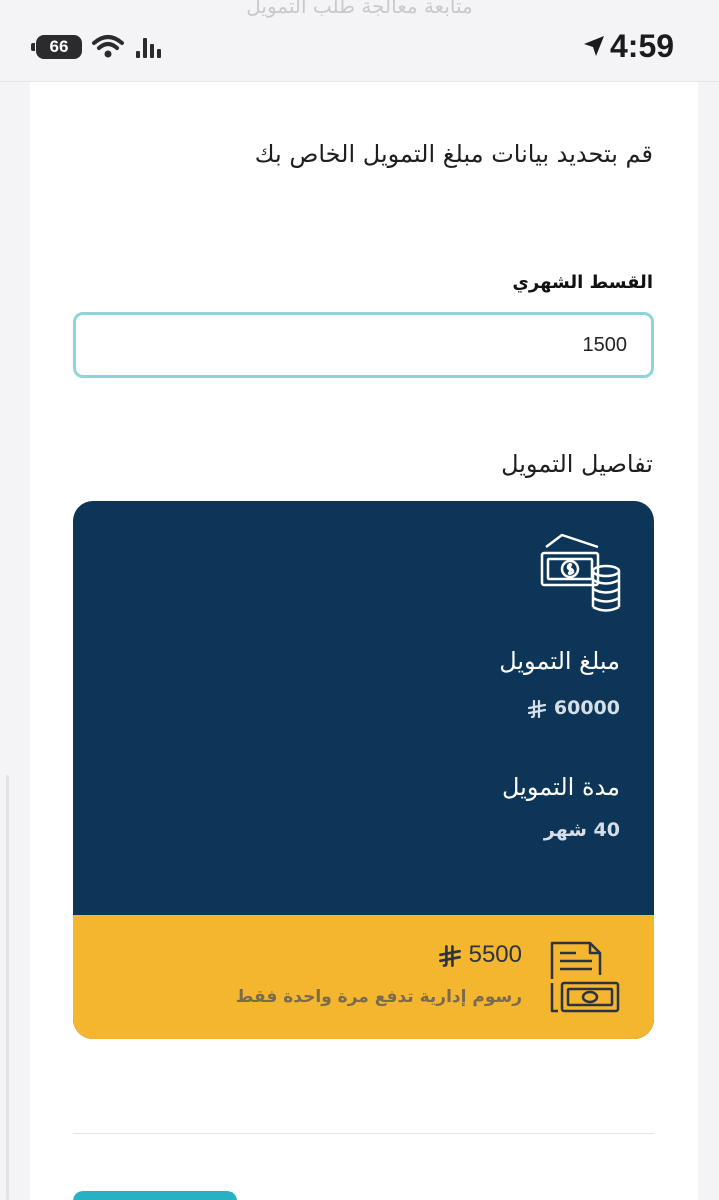 The image size is (719, 1200). I want to click on cellular-signal-icon, so click(148, 48).